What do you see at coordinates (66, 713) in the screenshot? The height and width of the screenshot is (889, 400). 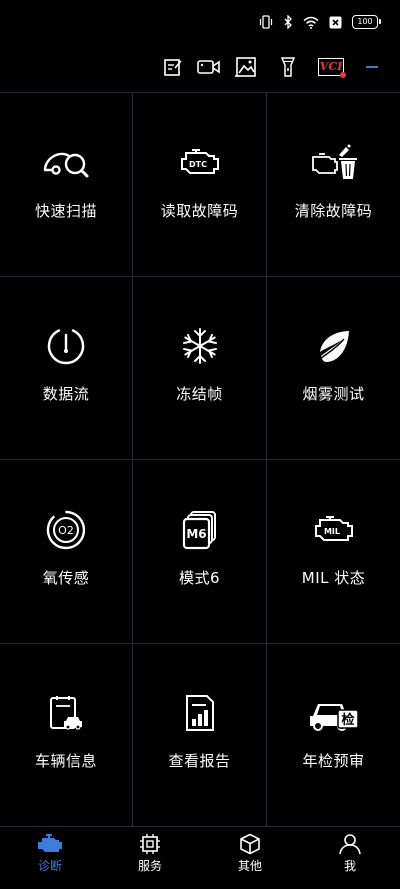 I see `vehicle-info-icon` at bounding box center [66, 713].